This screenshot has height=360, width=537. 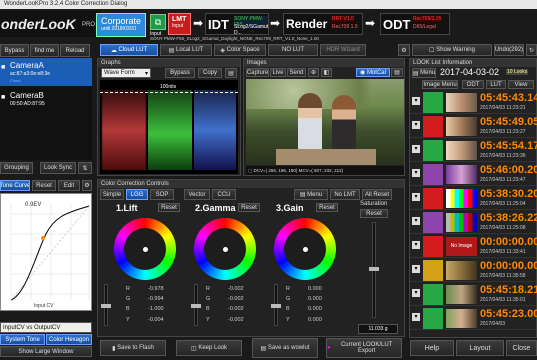 I want to click on show-warning-button: ☐ Show Warning, so click(x=452, y=50).